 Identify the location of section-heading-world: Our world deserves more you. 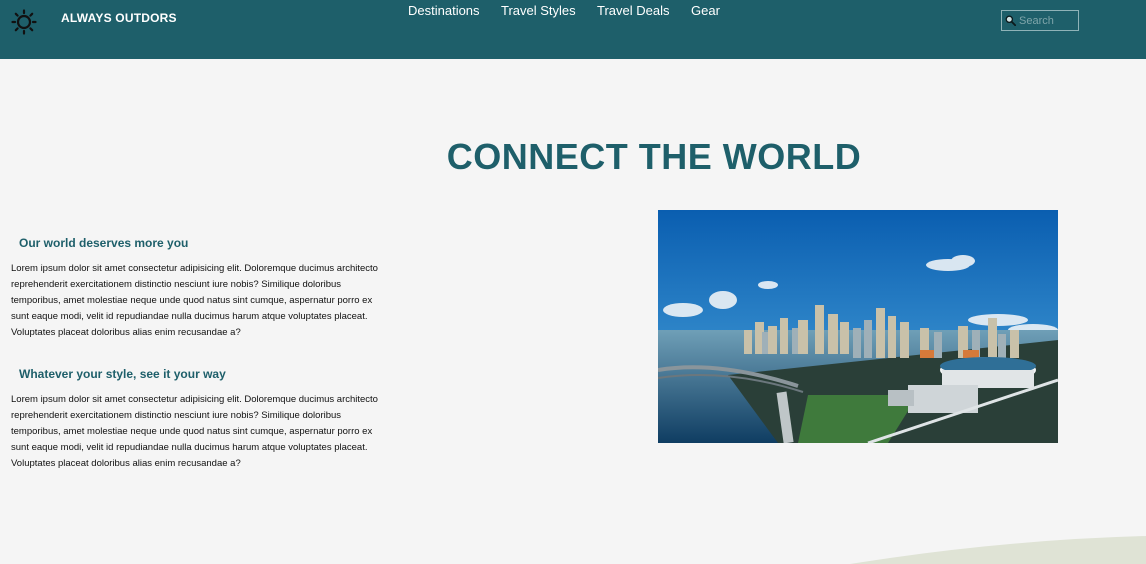
(104, 243).